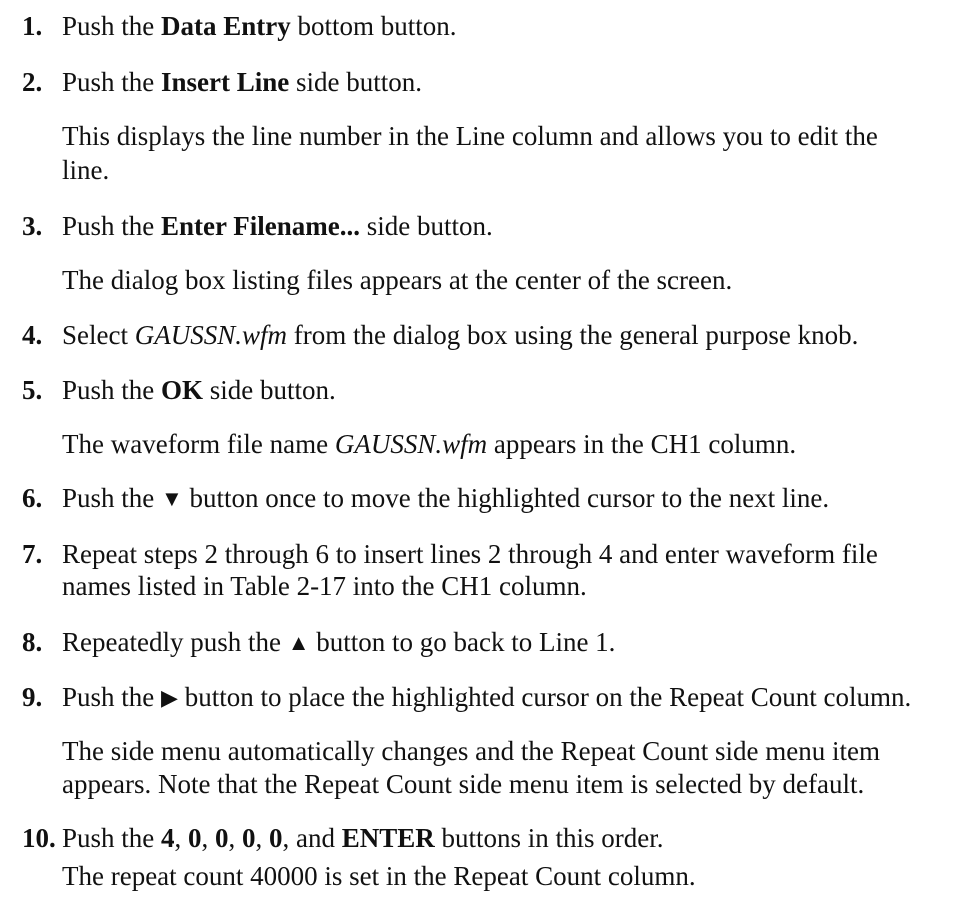 This screenshot has width=975, height=899. What do you see at coordinates (172, 498) in the screenshot?
I see `down-arrow-icon: ▼` at bounding box center [172, 498].